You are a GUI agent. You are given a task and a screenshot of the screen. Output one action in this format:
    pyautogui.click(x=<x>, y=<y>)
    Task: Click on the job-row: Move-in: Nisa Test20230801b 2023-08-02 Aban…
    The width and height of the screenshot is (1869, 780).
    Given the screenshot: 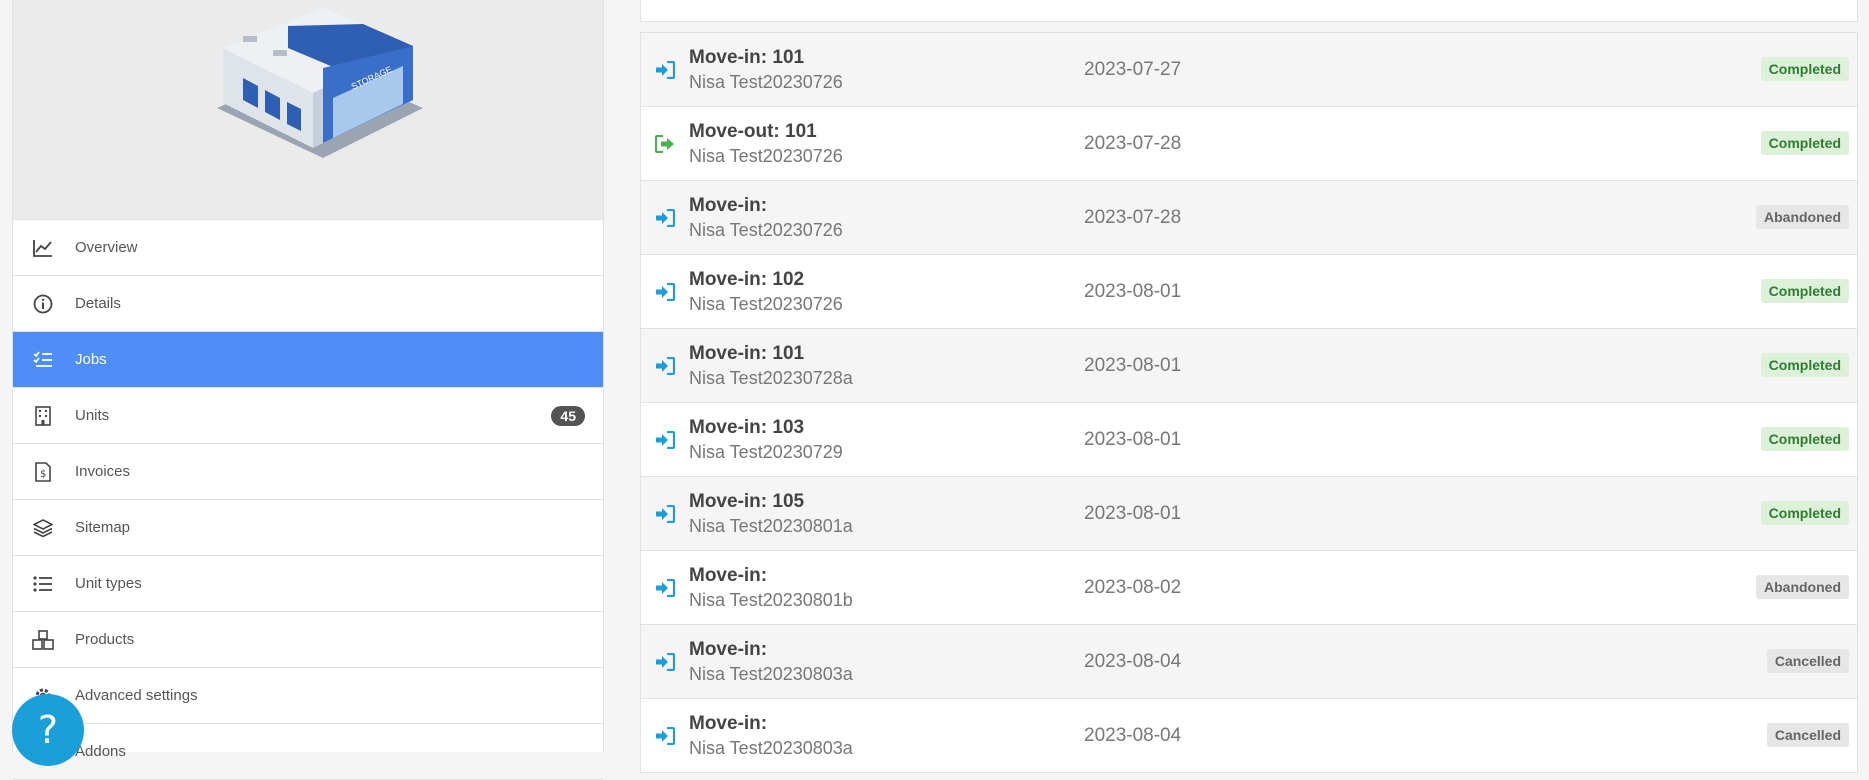 What is the action you would take?
    pyautogui.click(x=1249, y=588)
    